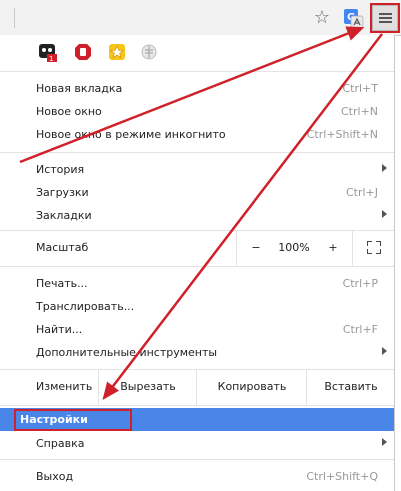 This screenshot has height=491, width=401. I want to click on browser-toolbar: ☆ G, so click(200, 18).